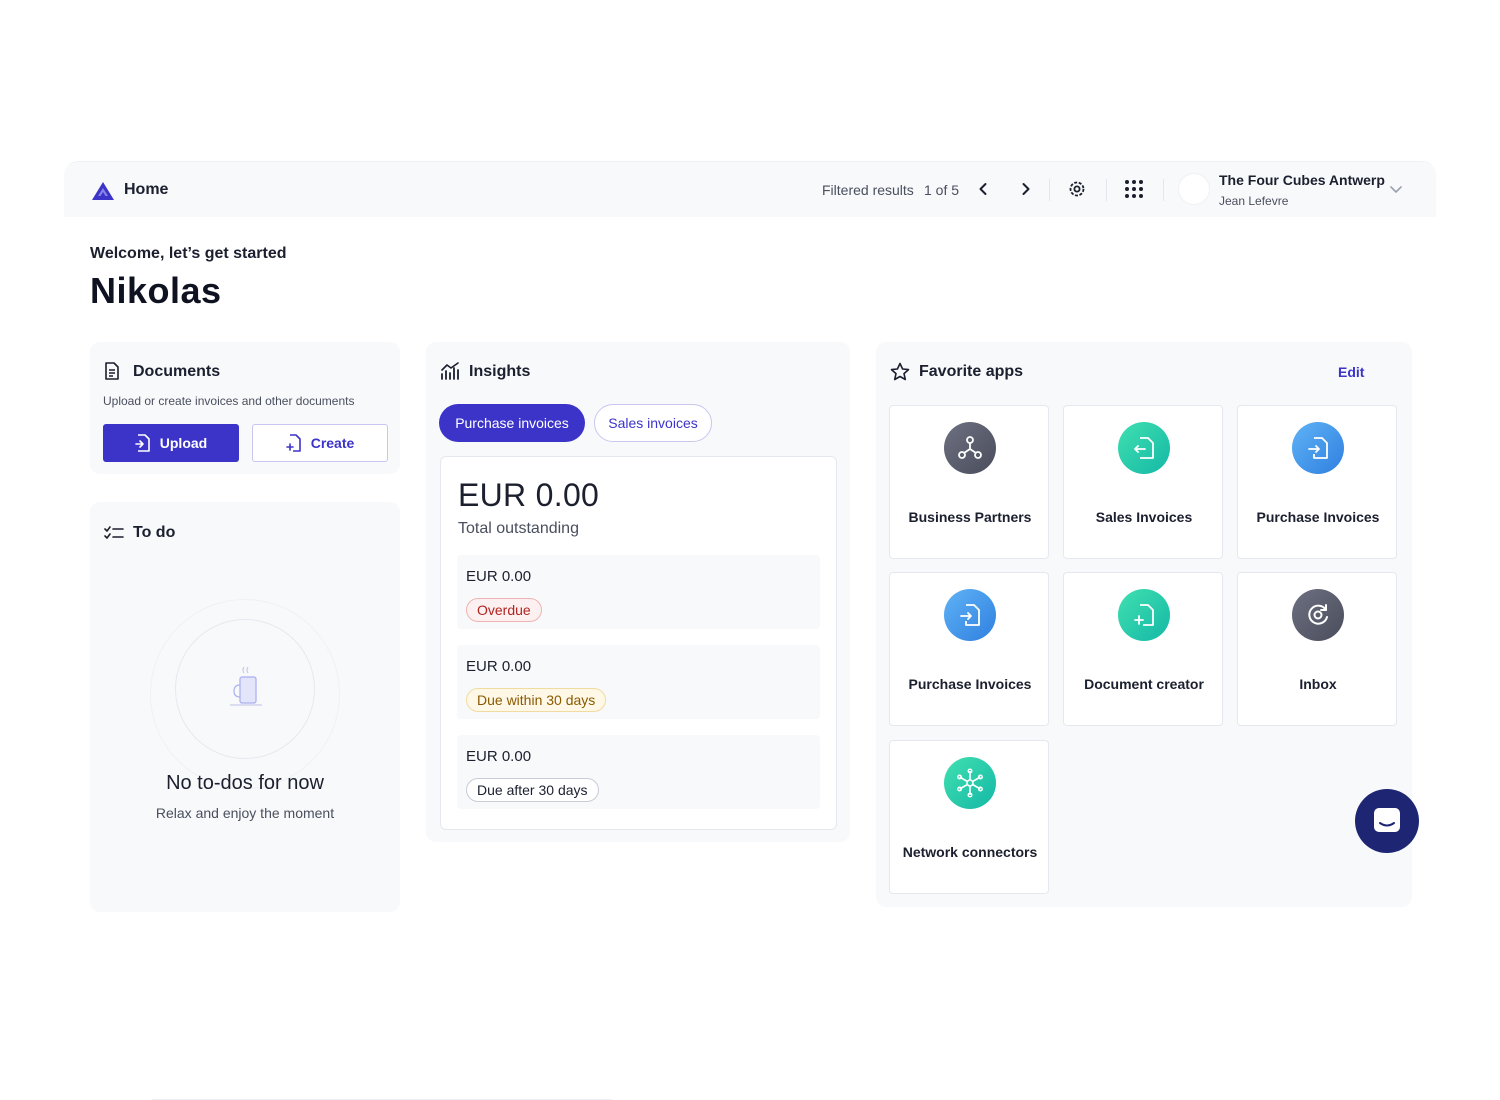 The image size is (1500, 1100). Describe the element at coordinates (512, 423) in the screenshot. I see `tab-purchase-invoices: Purchase invoices` at that location.